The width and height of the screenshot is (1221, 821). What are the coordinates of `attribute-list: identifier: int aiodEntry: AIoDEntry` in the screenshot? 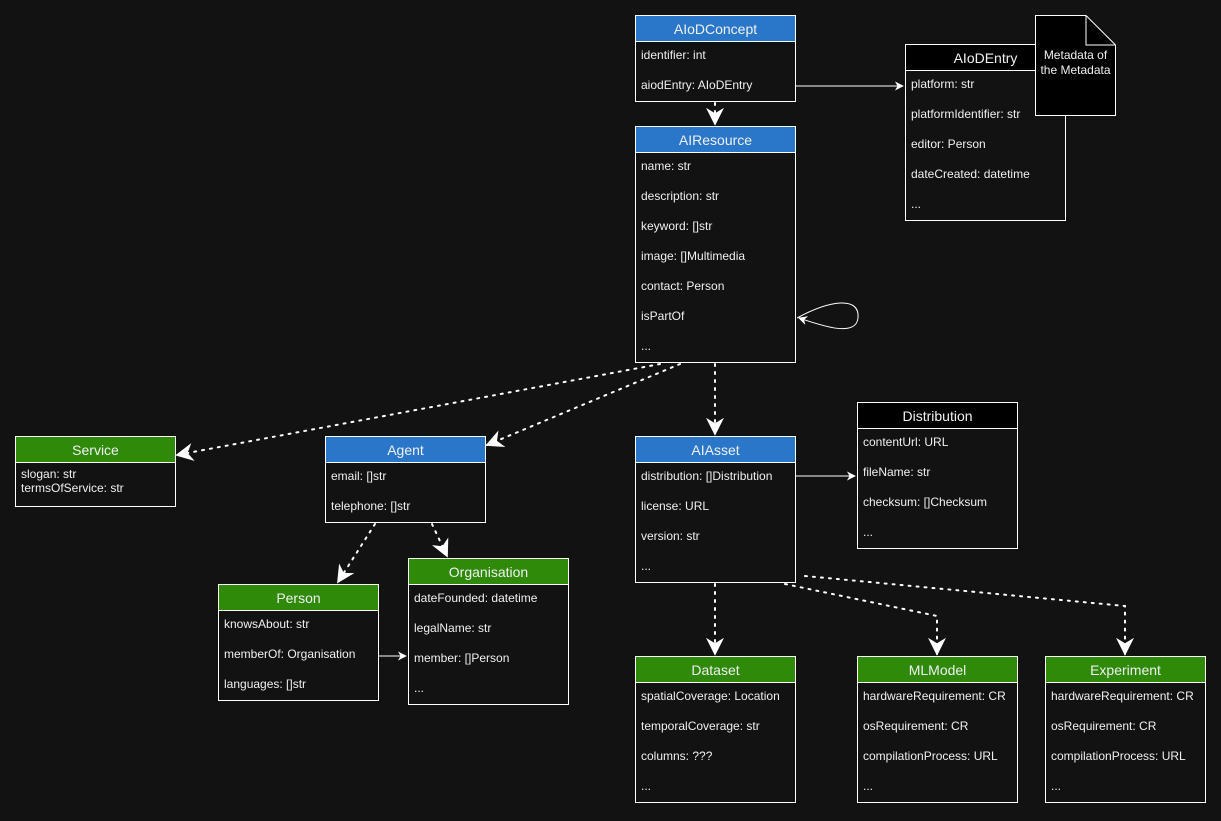 It's located at (715, 70).